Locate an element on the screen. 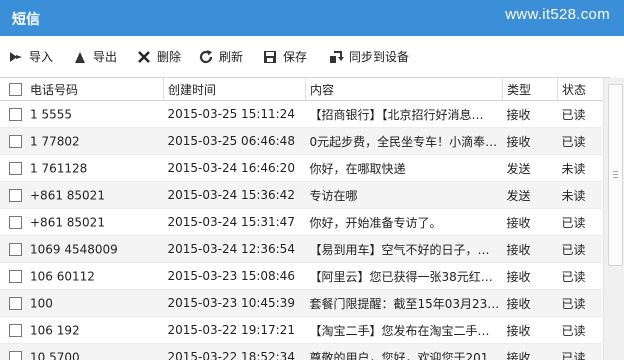 The image size is (624, 360). phone-number: 1069 4548009 is located at coordinates (74, 249).